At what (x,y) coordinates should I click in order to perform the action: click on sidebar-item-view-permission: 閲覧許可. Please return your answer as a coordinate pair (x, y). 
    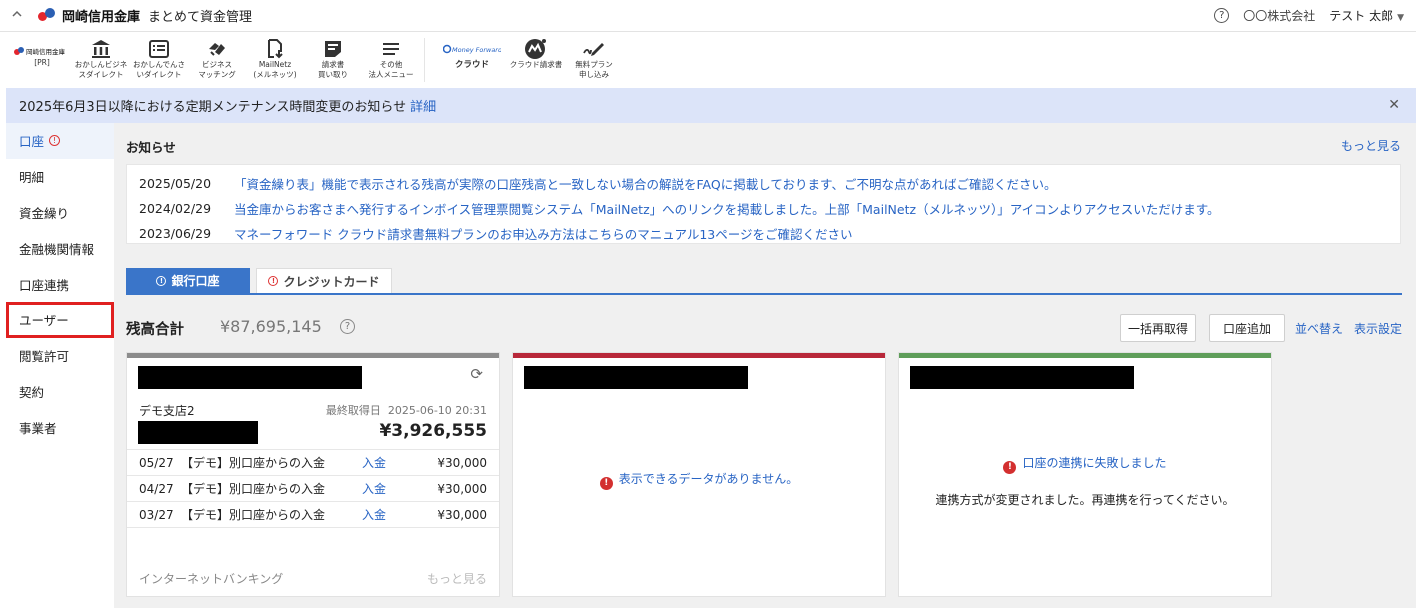
    Looking at the image, I should click on (60, 356).